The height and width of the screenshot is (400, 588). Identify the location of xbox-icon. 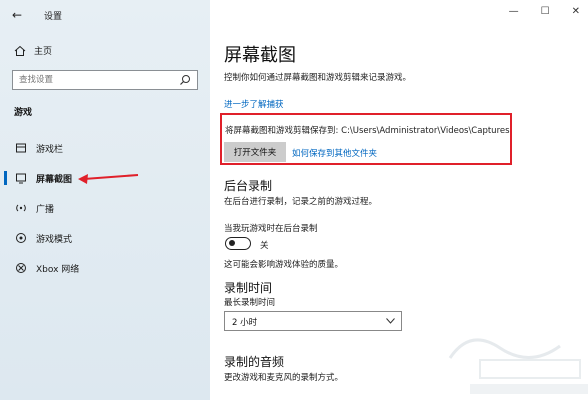
(21, 268).